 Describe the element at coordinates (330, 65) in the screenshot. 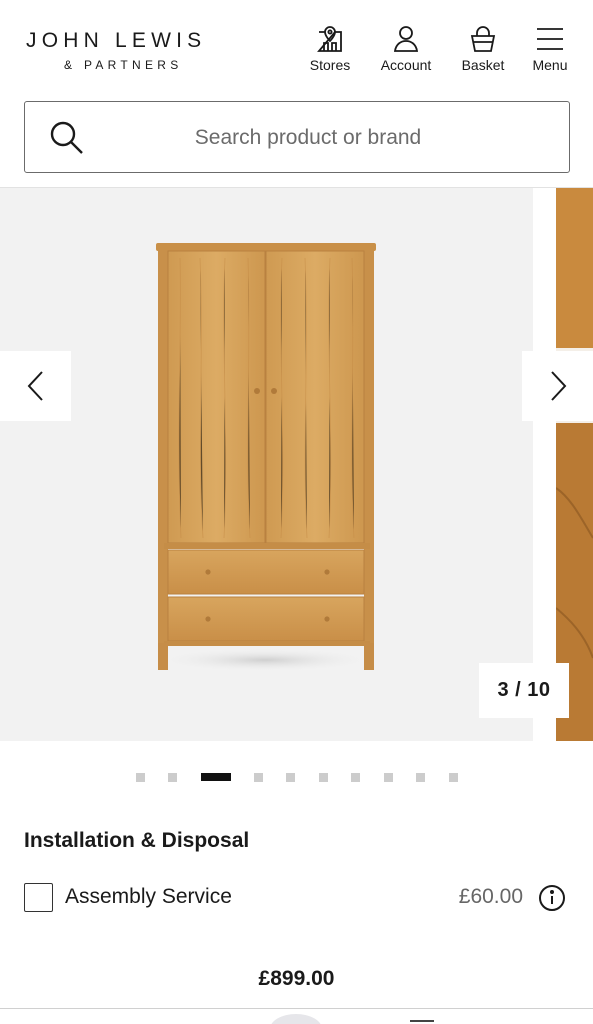

I see `nav-stores-label: Stores` at that location.